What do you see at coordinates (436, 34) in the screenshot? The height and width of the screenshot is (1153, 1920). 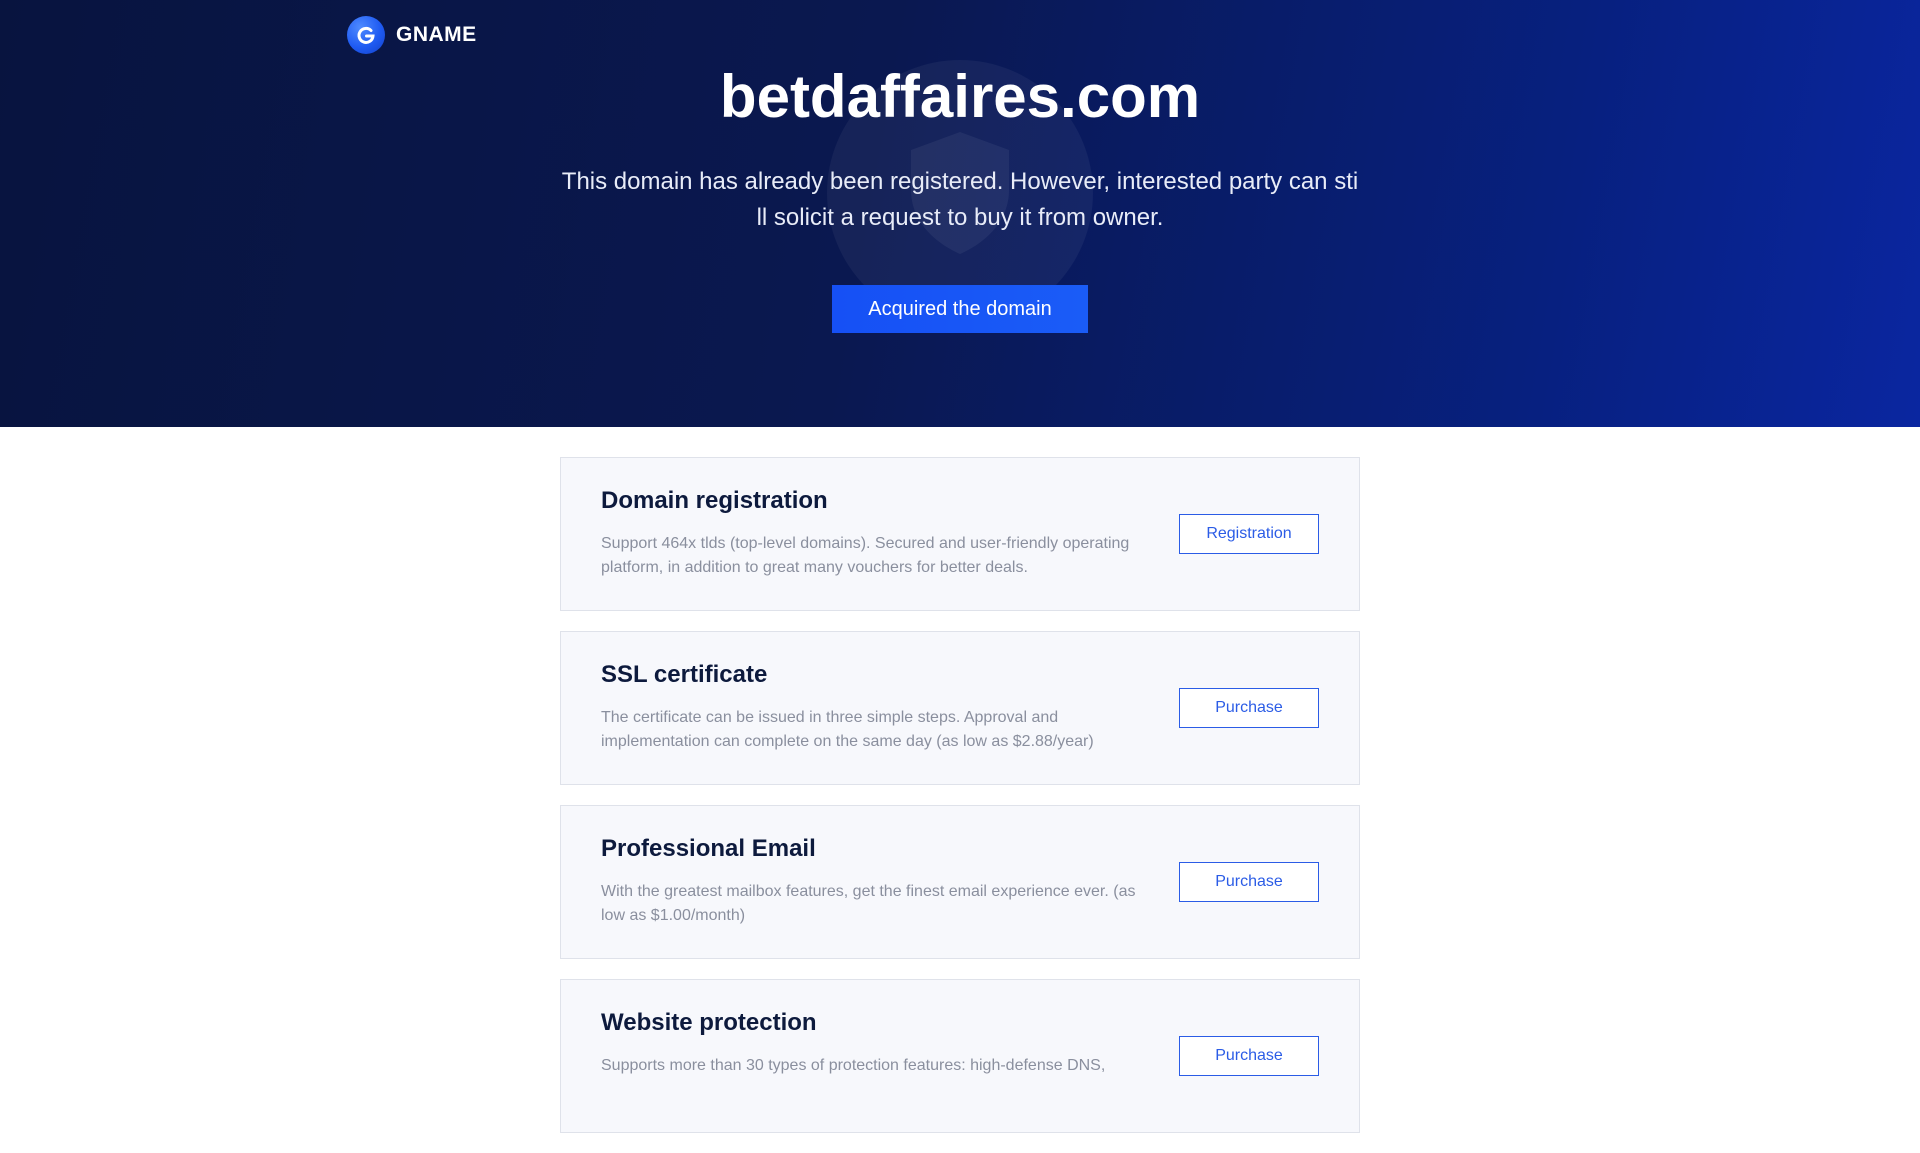 I see `brand-name: GNAME` at bounding box center [436, 34].